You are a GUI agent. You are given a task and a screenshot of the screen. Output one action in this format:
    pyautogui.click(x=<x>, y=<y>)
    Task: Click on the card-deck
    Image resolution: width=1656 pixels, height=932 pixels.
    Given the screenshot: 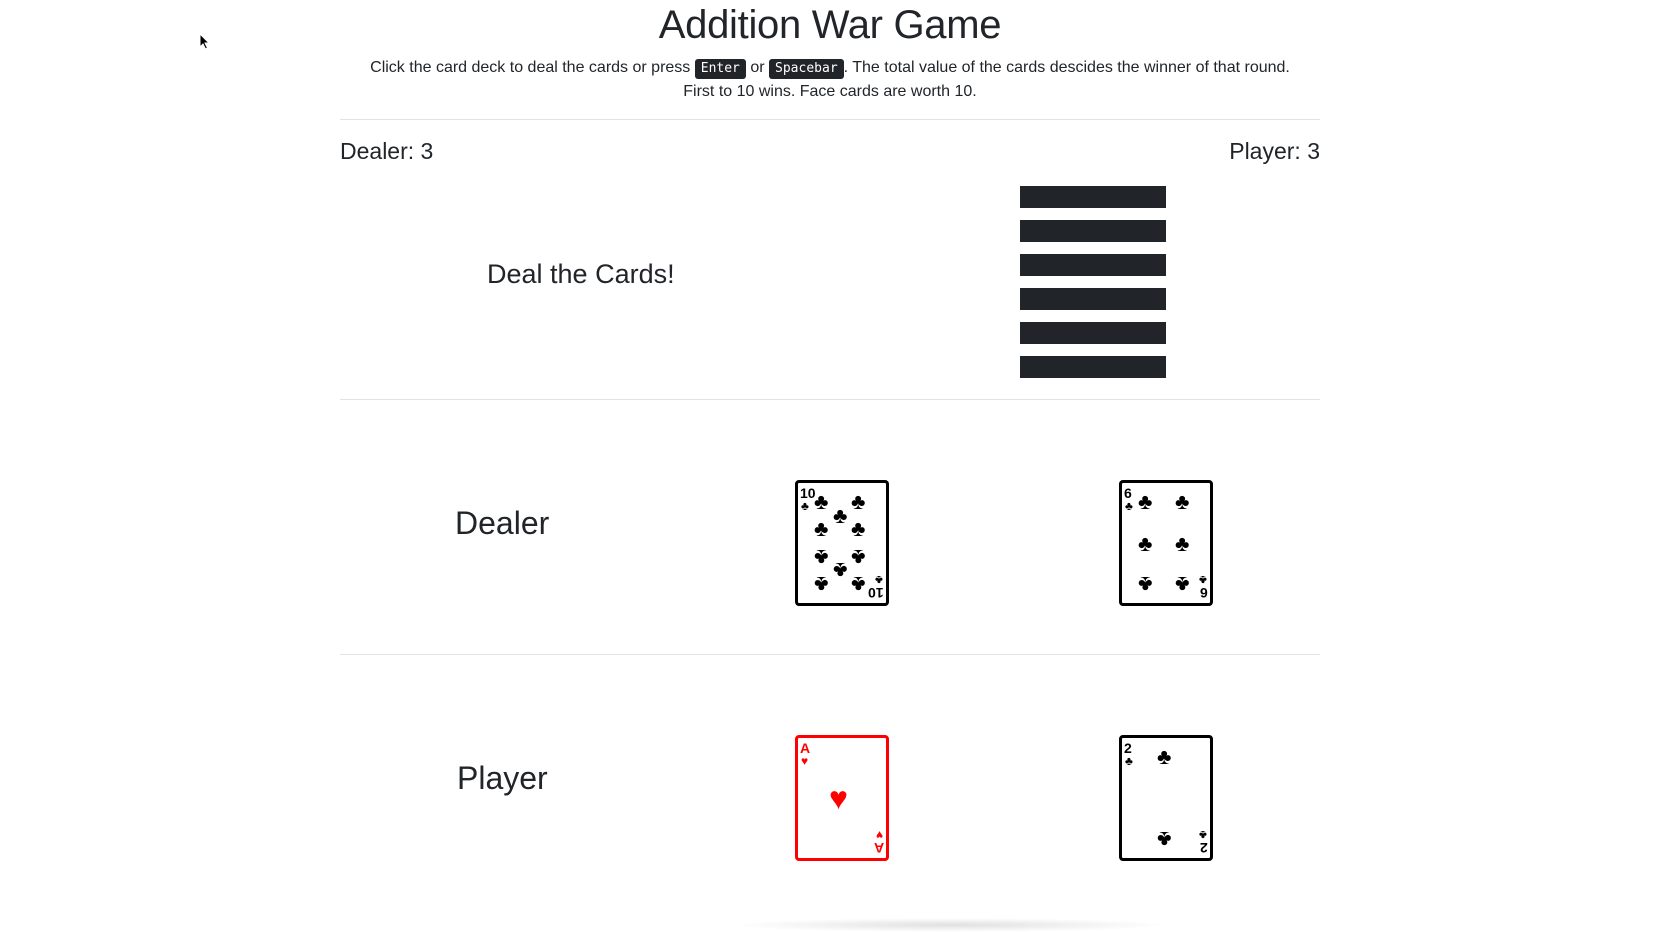 What is the action you would take?
    pyautogui.click(x=1093, y=288)
    